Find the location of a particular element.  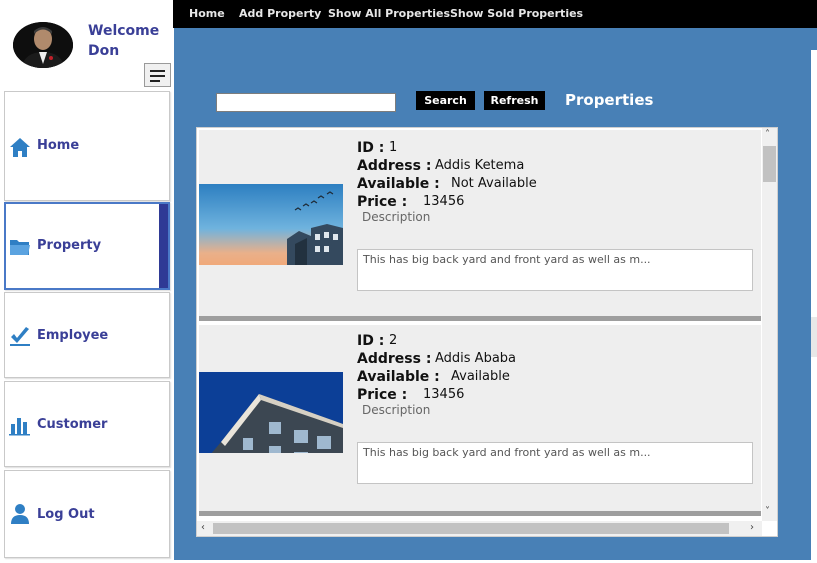

sidebar-item-logout: Log Out is located at coordinates (87, 514).